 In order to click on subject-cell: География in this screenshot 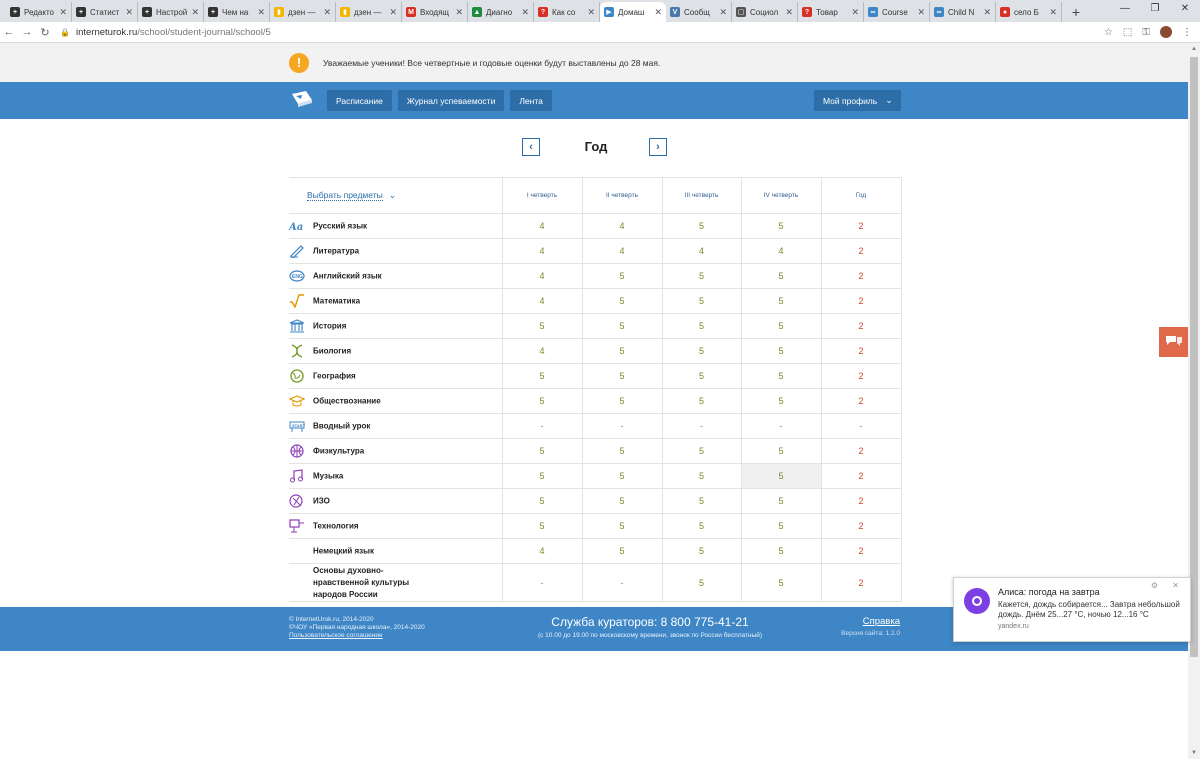, I will do `click(395, 376)`.